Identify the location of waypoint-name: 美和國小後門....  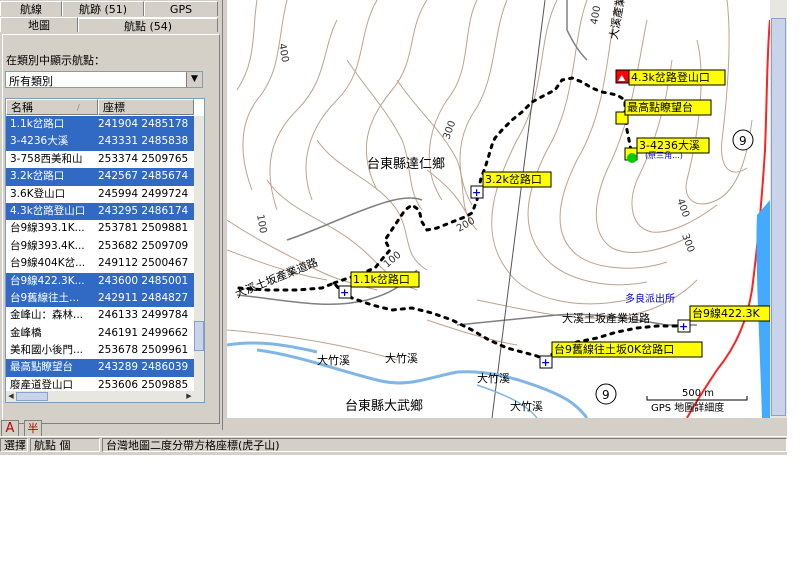
(47, 350).